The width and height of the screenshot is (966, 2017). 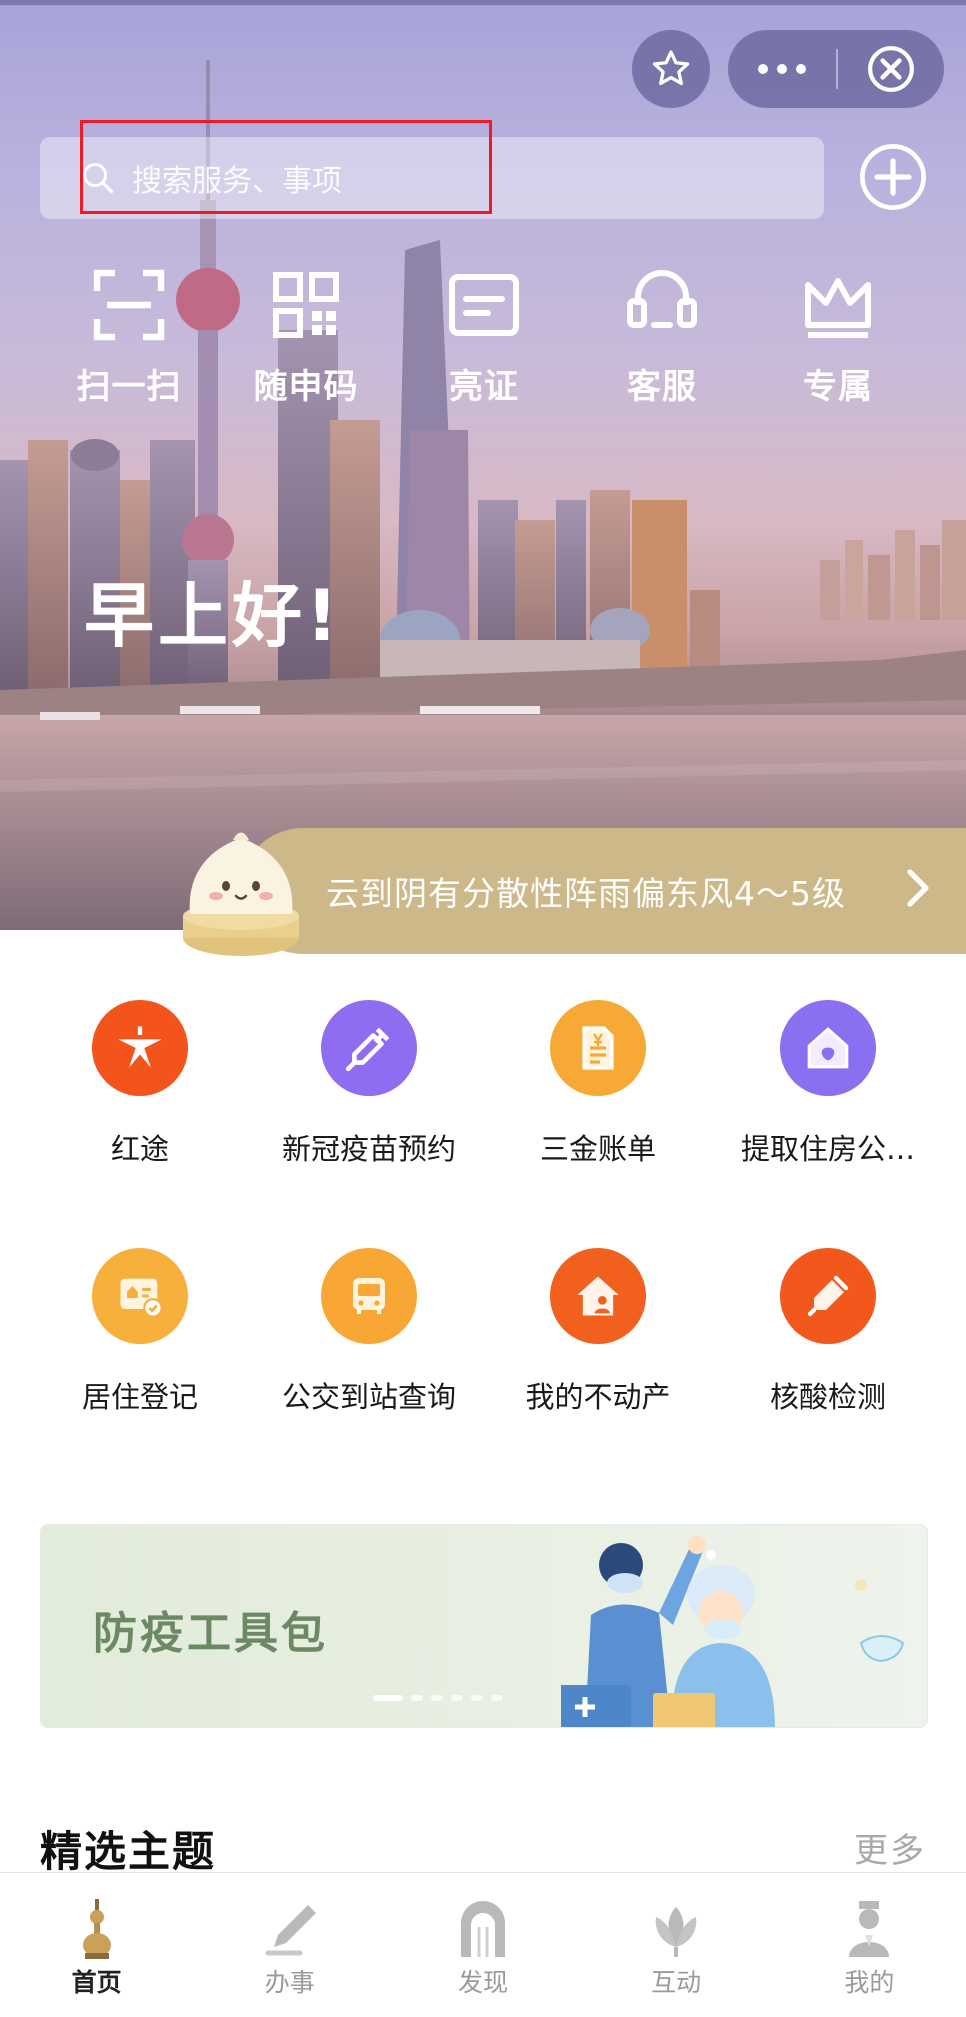 I want to click on house-fund-icon, so click(x=828, y=1048).